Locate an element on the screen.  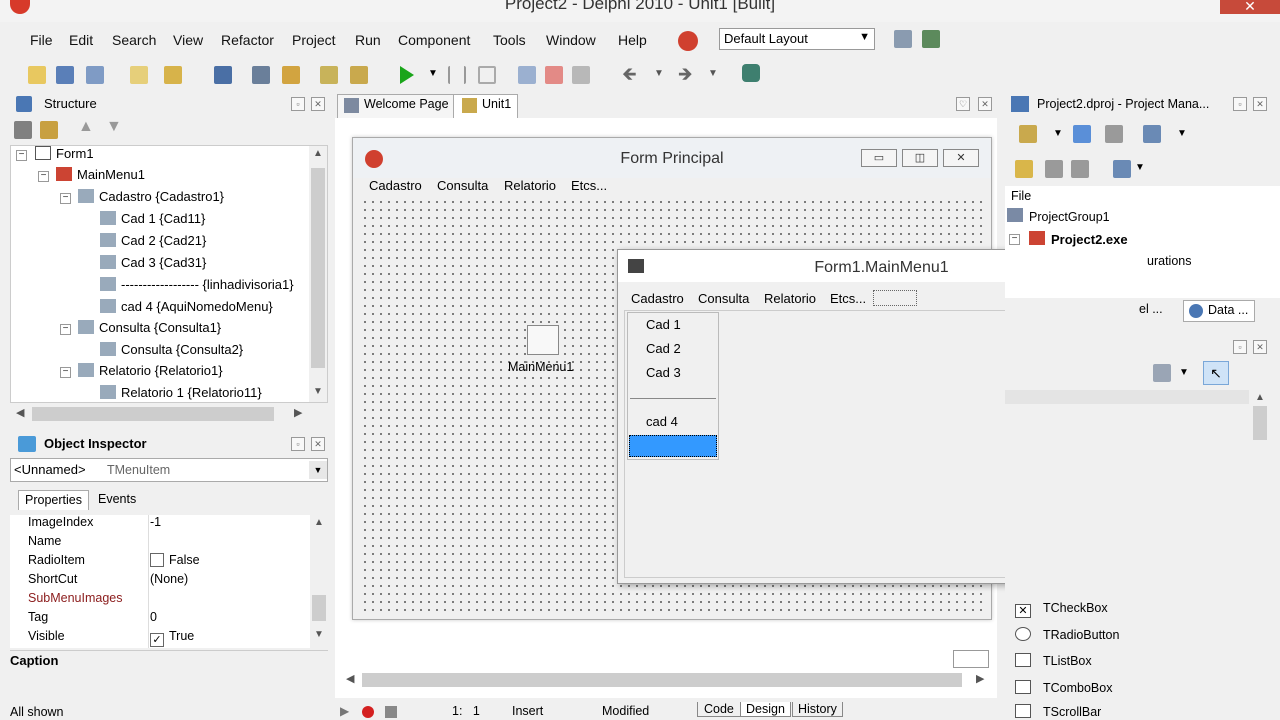
pause-icon is located at coordinates (457, 75).